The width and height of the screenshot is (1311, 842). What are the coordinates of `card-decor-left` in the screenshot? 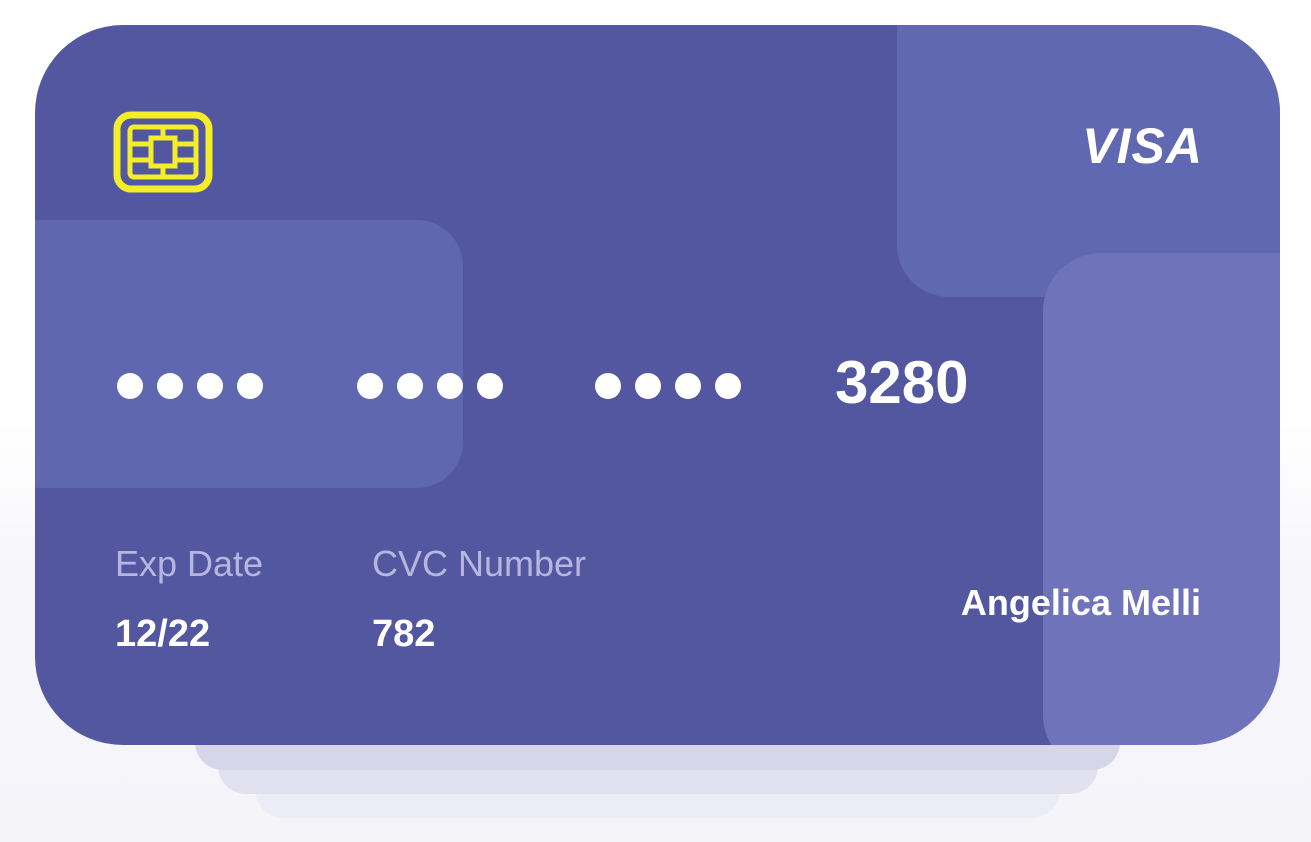 It's located at (249, 354).